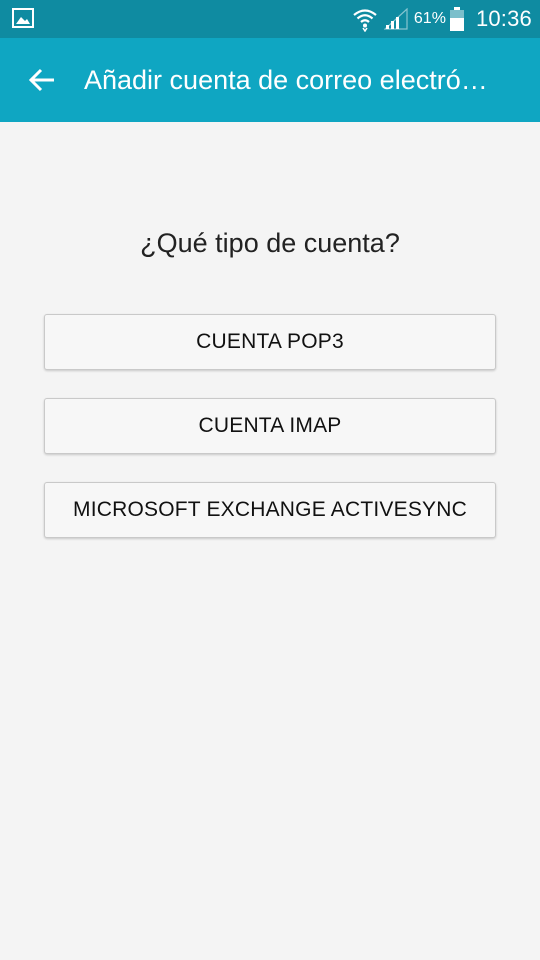 The image size is (540, 960). I want to click on gallery-icon, so click(23, 18).